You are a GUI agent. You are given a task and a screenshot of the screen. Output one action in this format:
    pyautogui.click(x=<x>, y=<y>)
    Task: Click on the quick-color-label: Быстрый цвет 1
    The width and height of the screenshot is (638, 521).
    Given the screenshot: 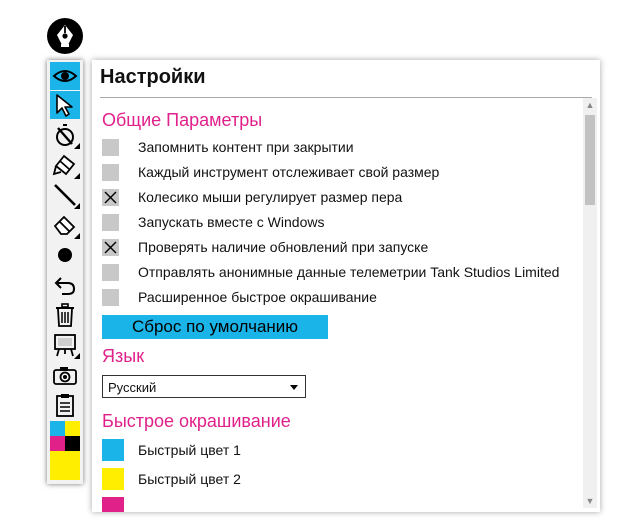 What is the action you would take?
    pyautogui.click(x=189, y=450)
    